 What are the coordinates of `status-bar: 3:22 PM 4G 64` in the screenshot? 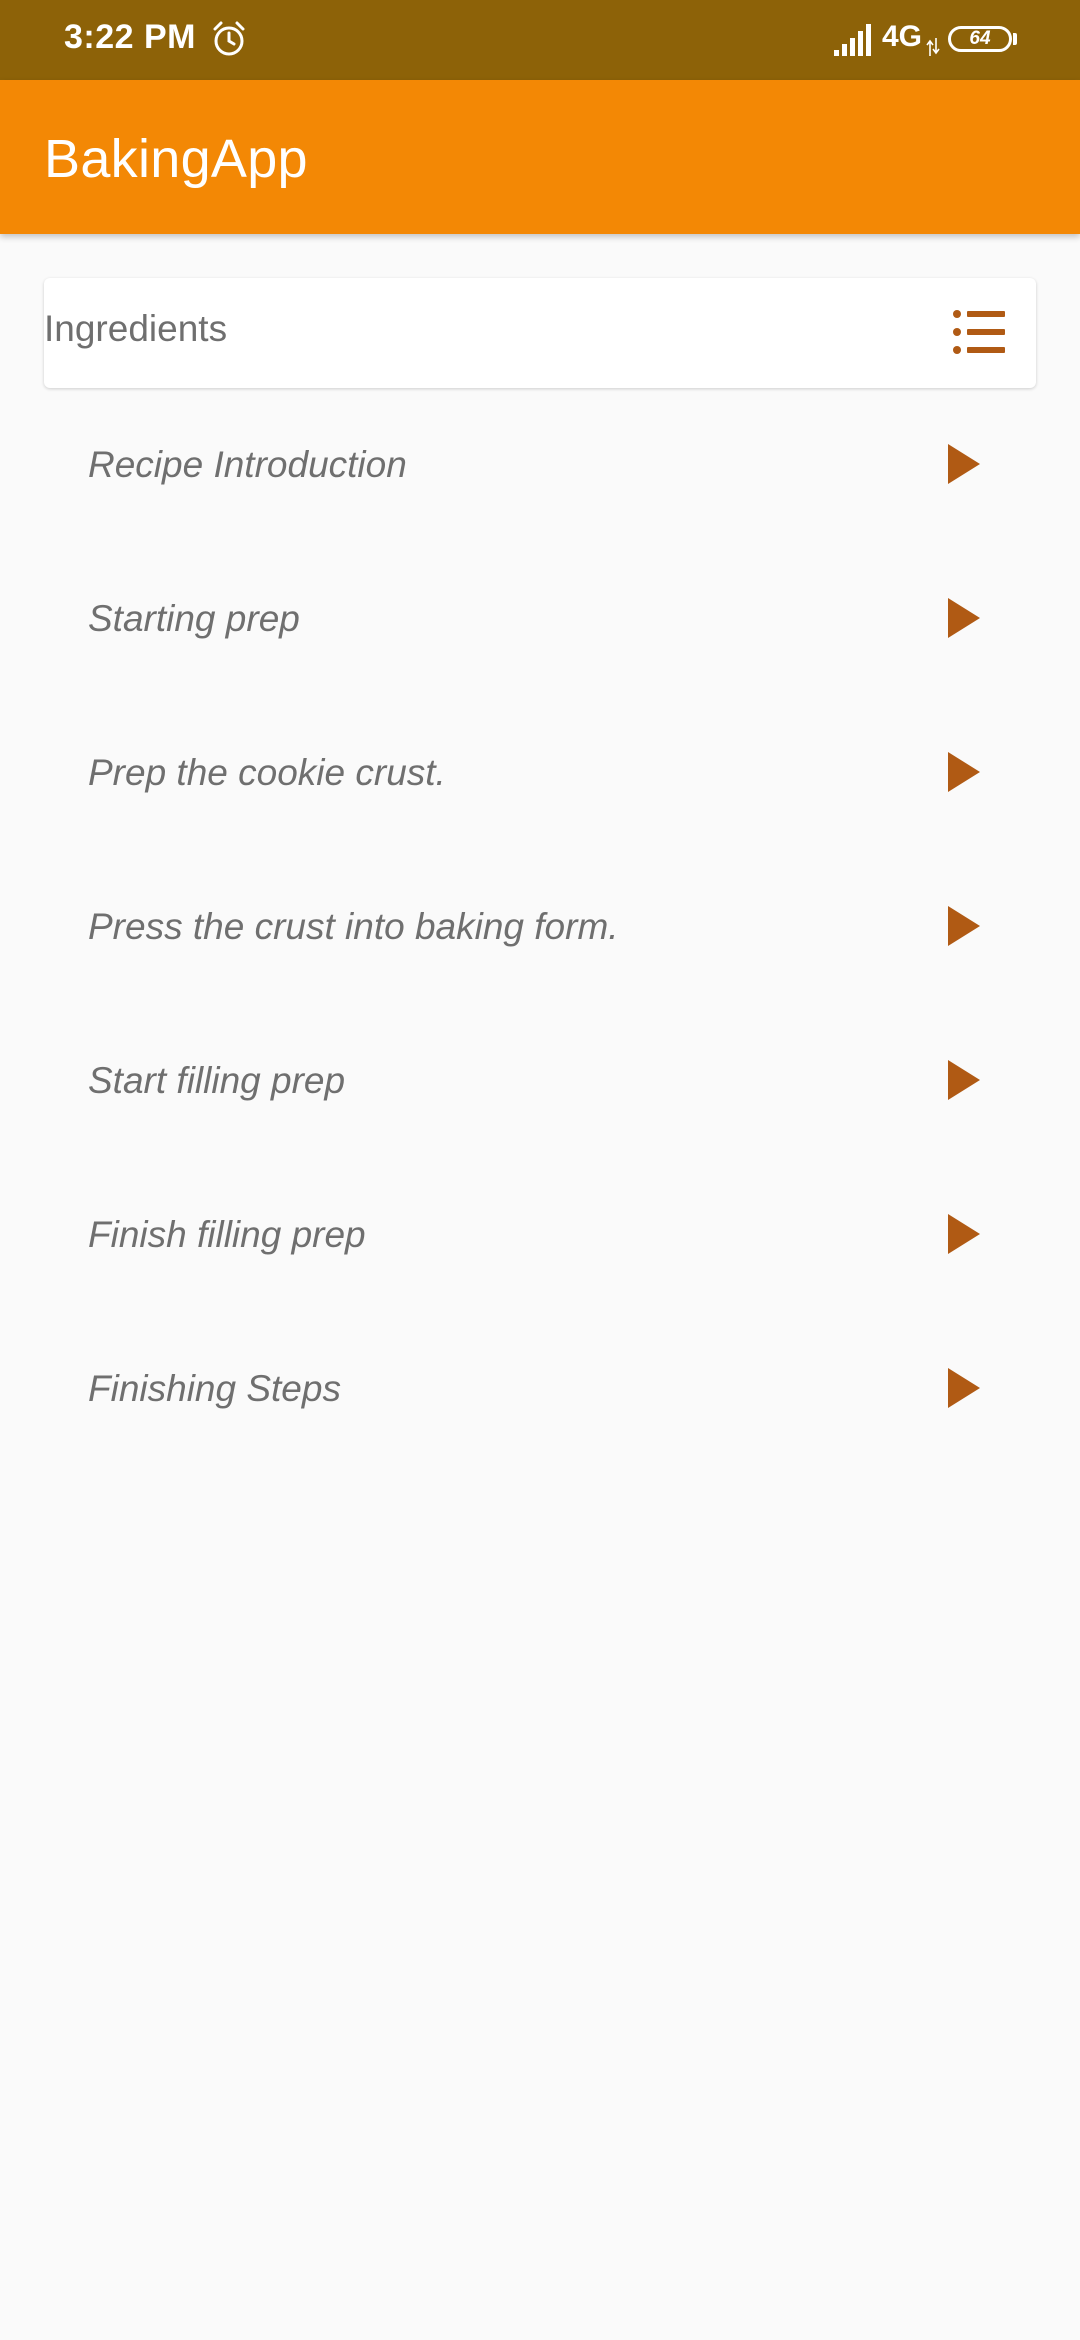 It's located at (540, 40).